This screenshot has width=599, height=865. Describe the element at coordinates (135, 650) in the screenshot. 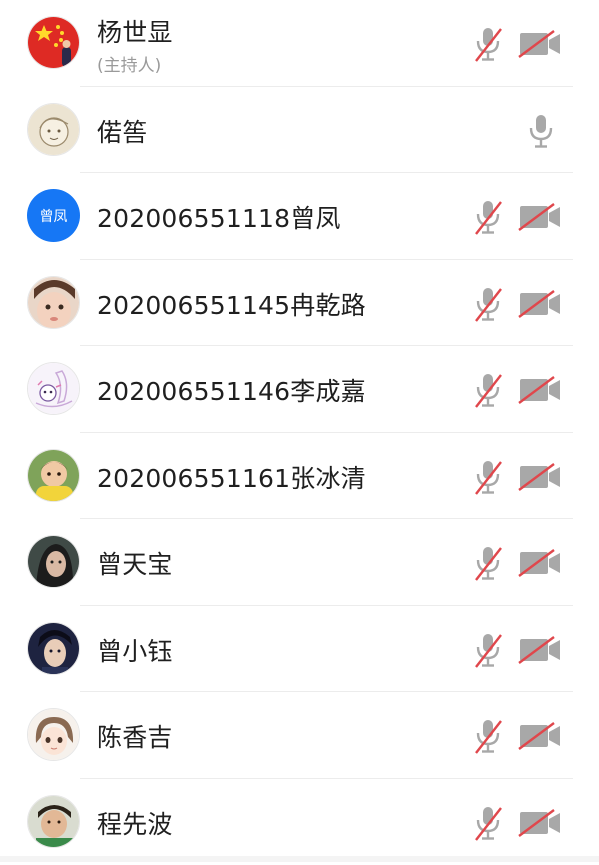

I see `participant-name: 曾小钰` at that location.